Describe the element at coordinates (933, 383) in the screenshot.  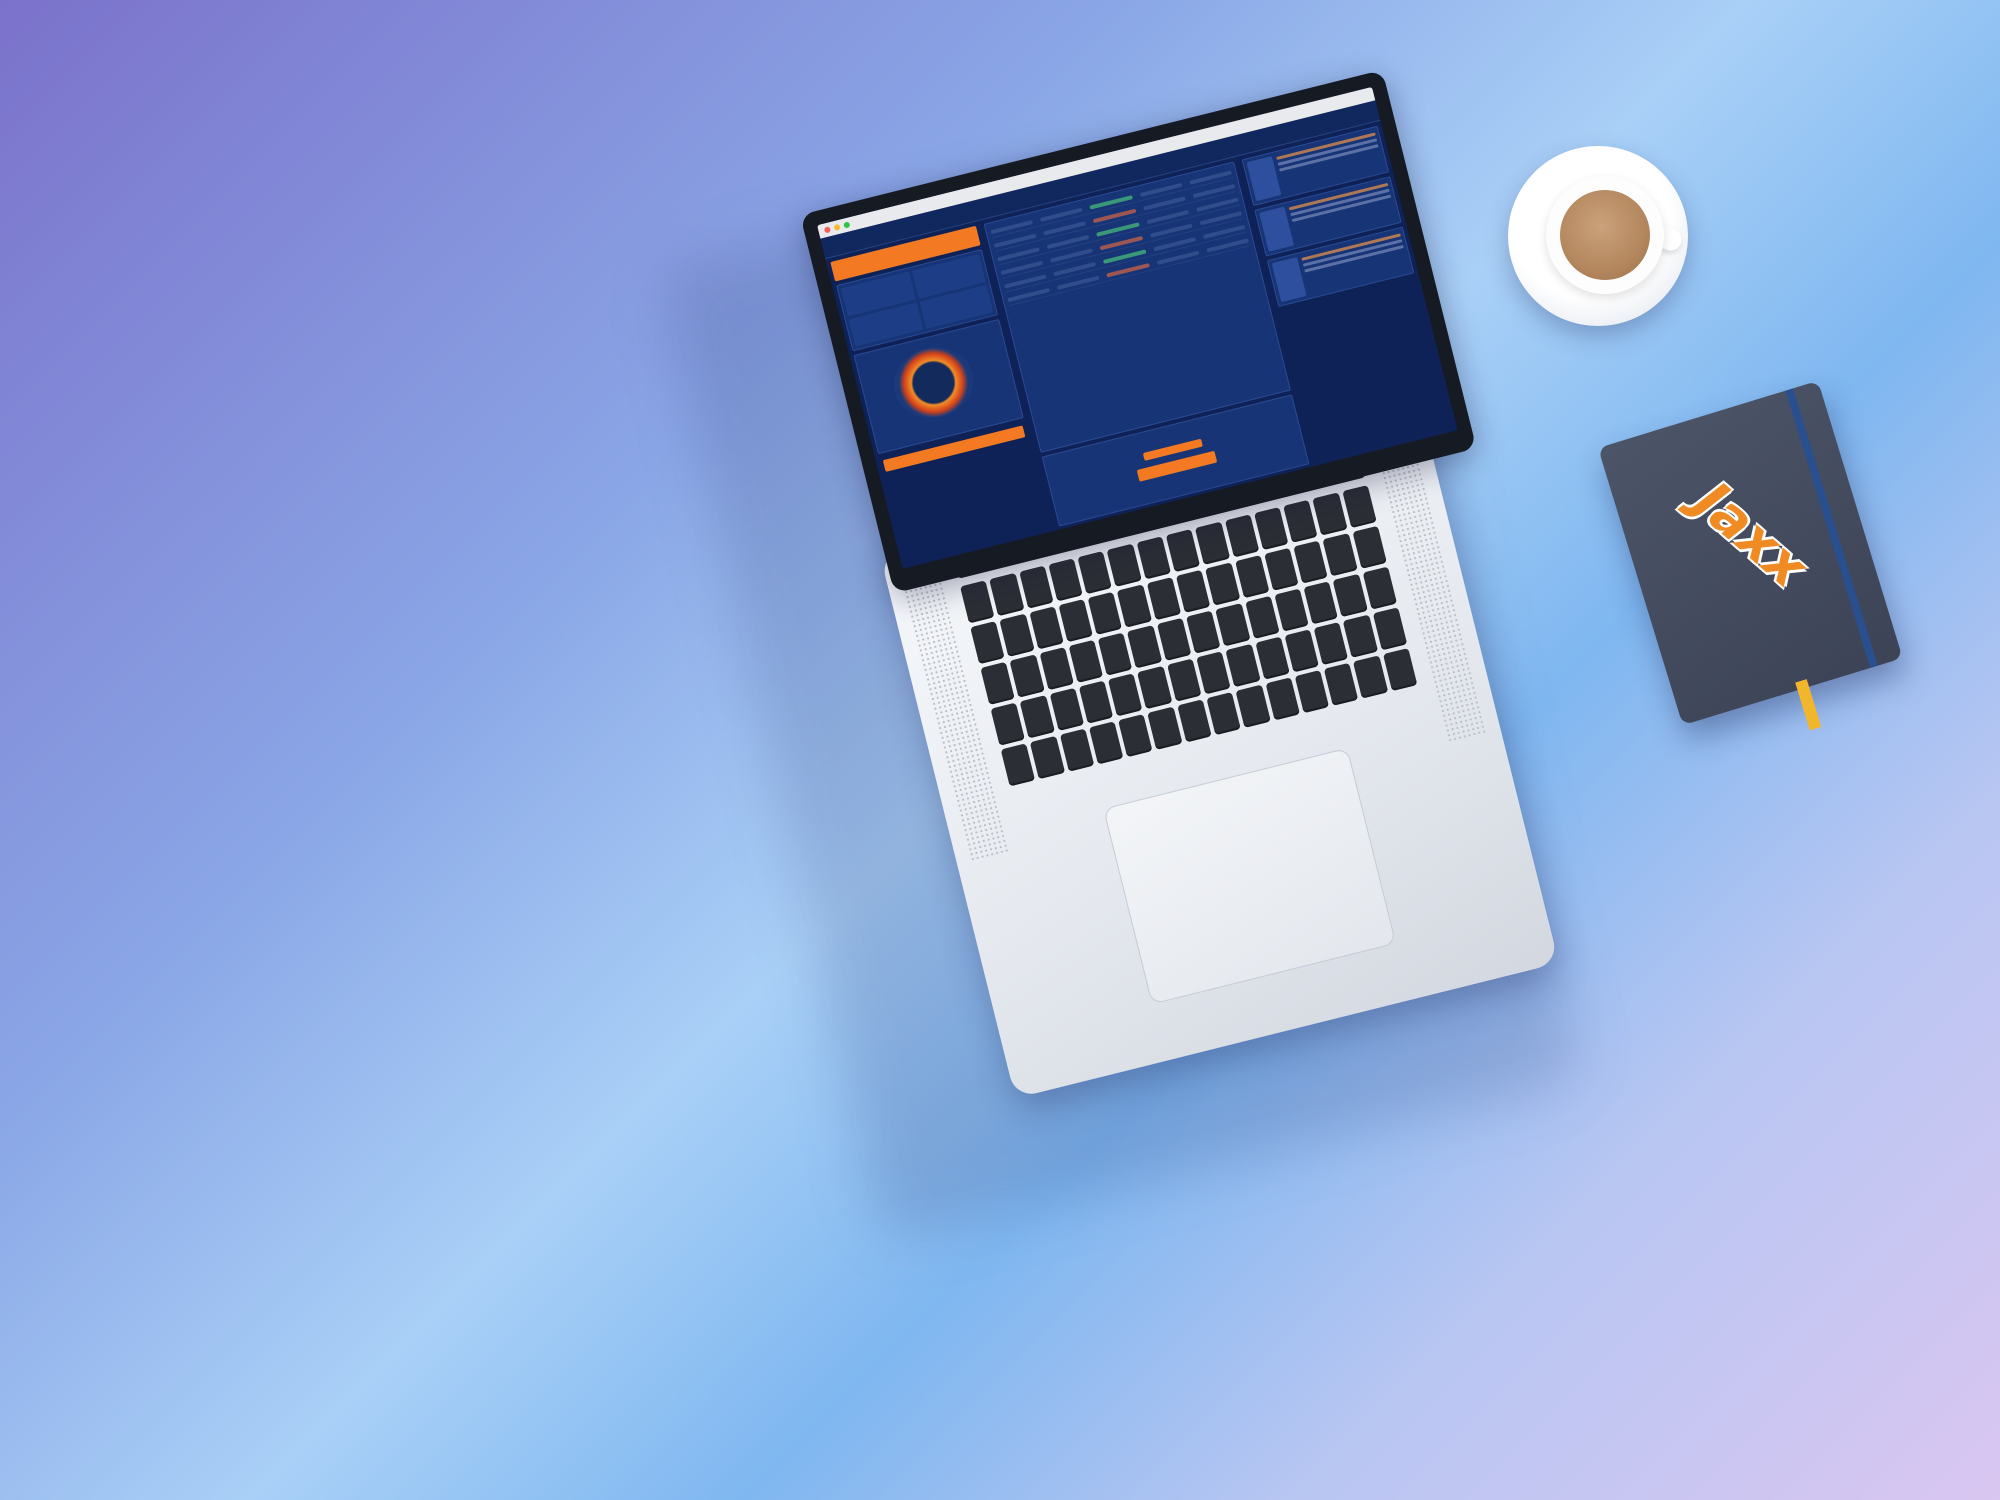
I see `promo-graphic` at that location.